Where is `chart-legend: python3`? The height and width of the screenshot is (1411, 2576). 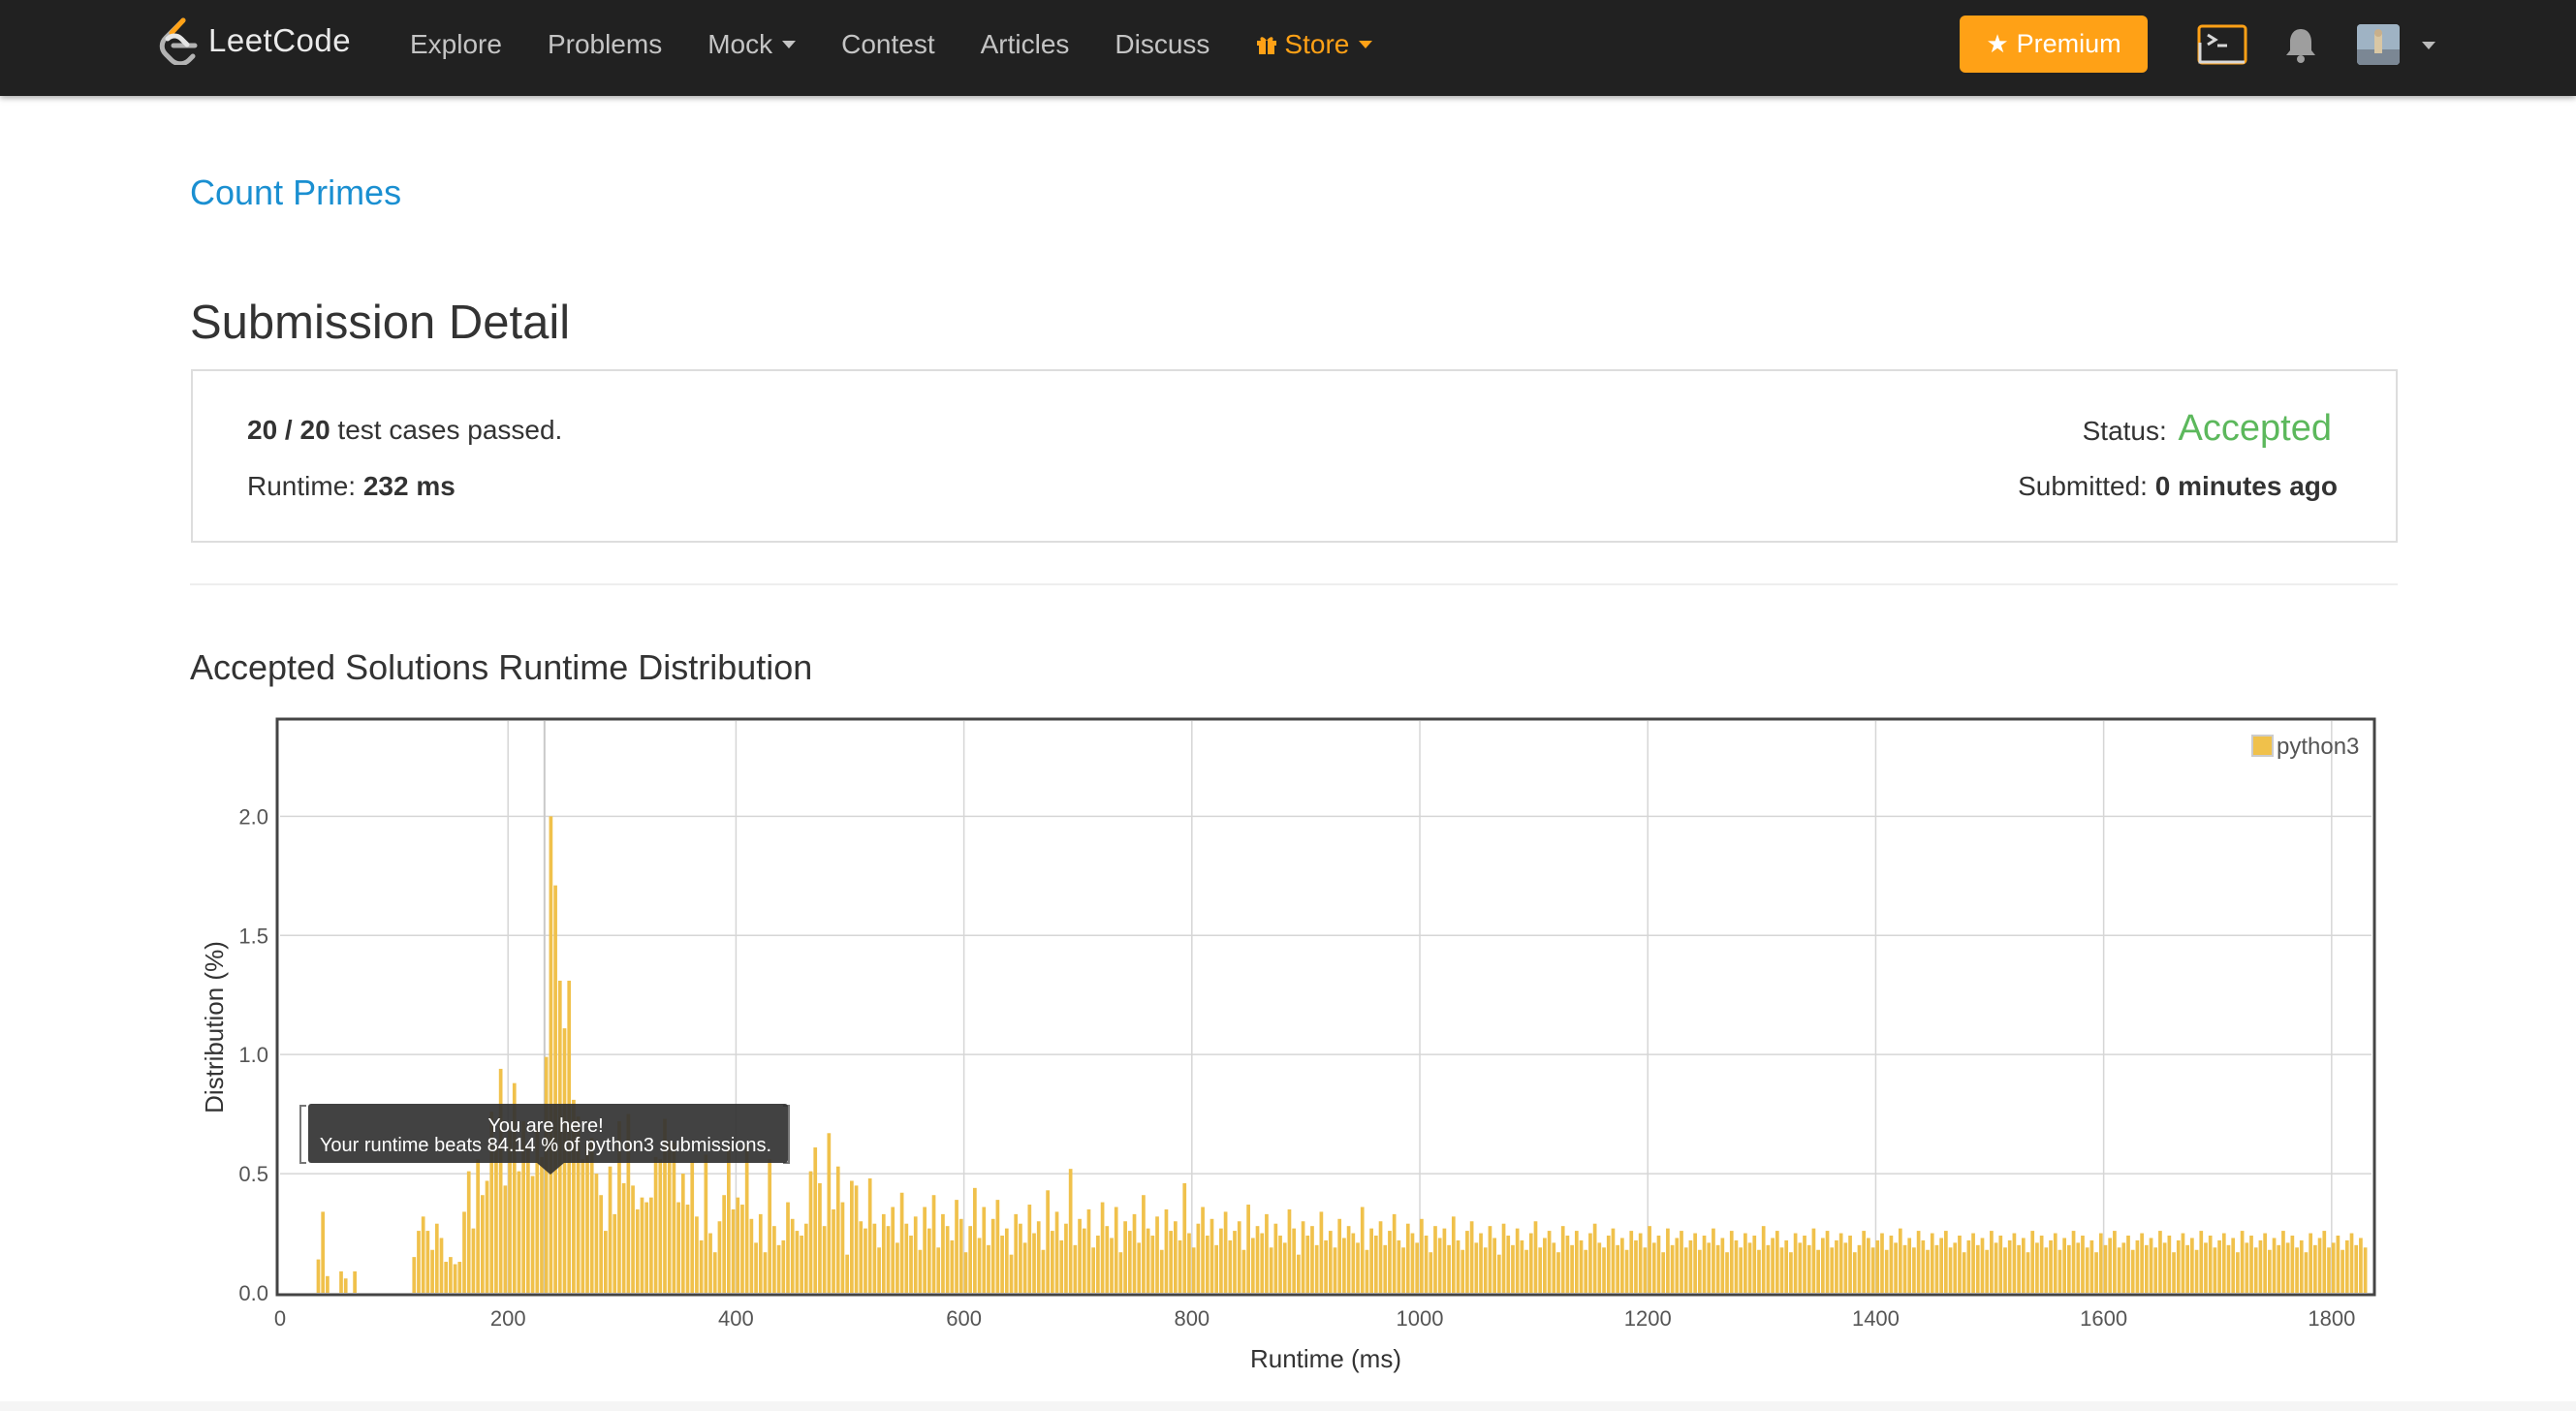
chart-legend: python3 is located at coordinates (2305, 747).